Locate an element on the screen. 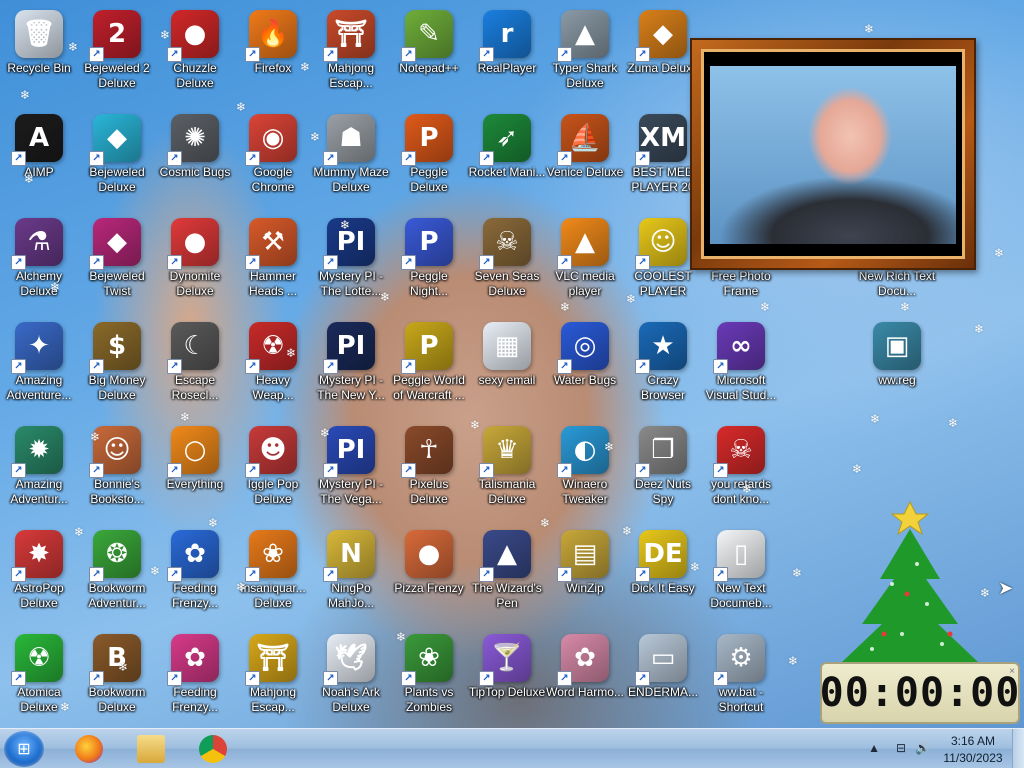  icon-glyph: 🕊 is located at coordinates (351, 658).